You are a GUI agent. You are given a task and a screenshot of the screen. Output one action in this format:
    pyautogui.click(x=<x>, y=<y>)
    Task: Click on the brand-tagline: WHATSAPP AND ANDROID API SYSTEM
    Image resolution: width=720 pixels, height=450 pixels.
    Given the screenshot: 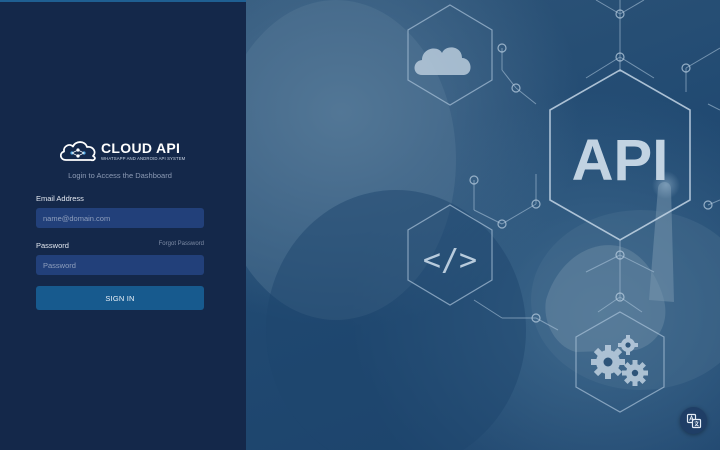 What is the action you would take?
    pyautogui.click(x=143, y=158)
    